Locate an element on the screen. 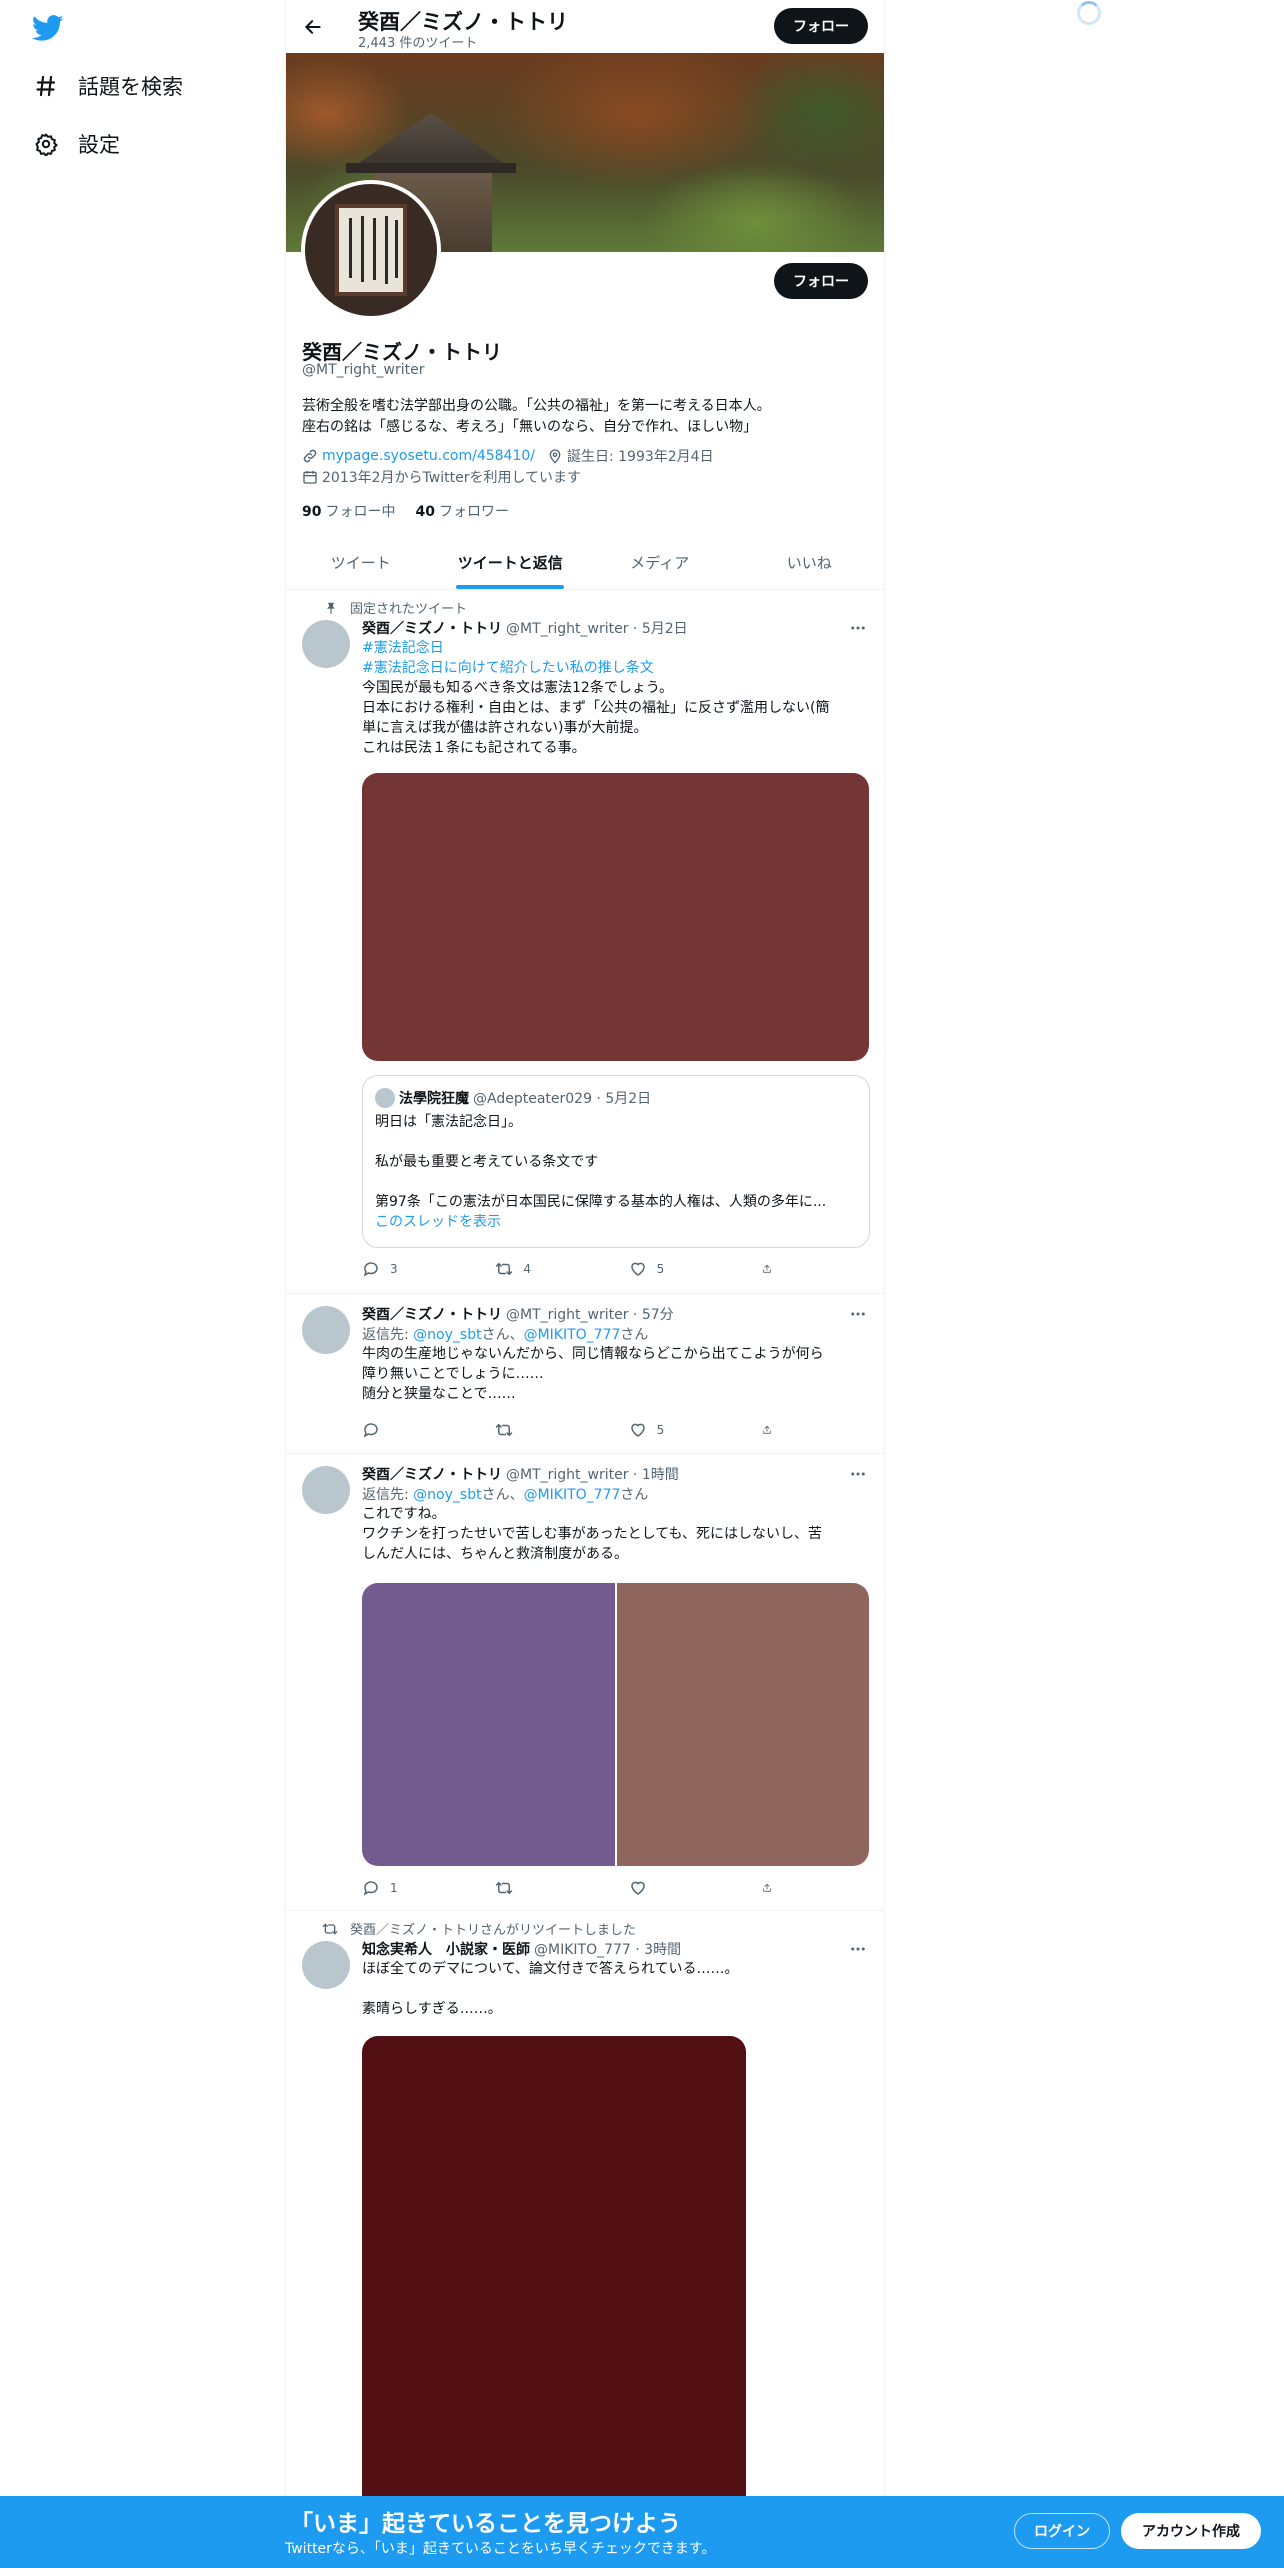 The width and height of the screenshot is (1284, 2568). show-thread-link: このスレッドを表示 is located at coordinates (438, 1222).